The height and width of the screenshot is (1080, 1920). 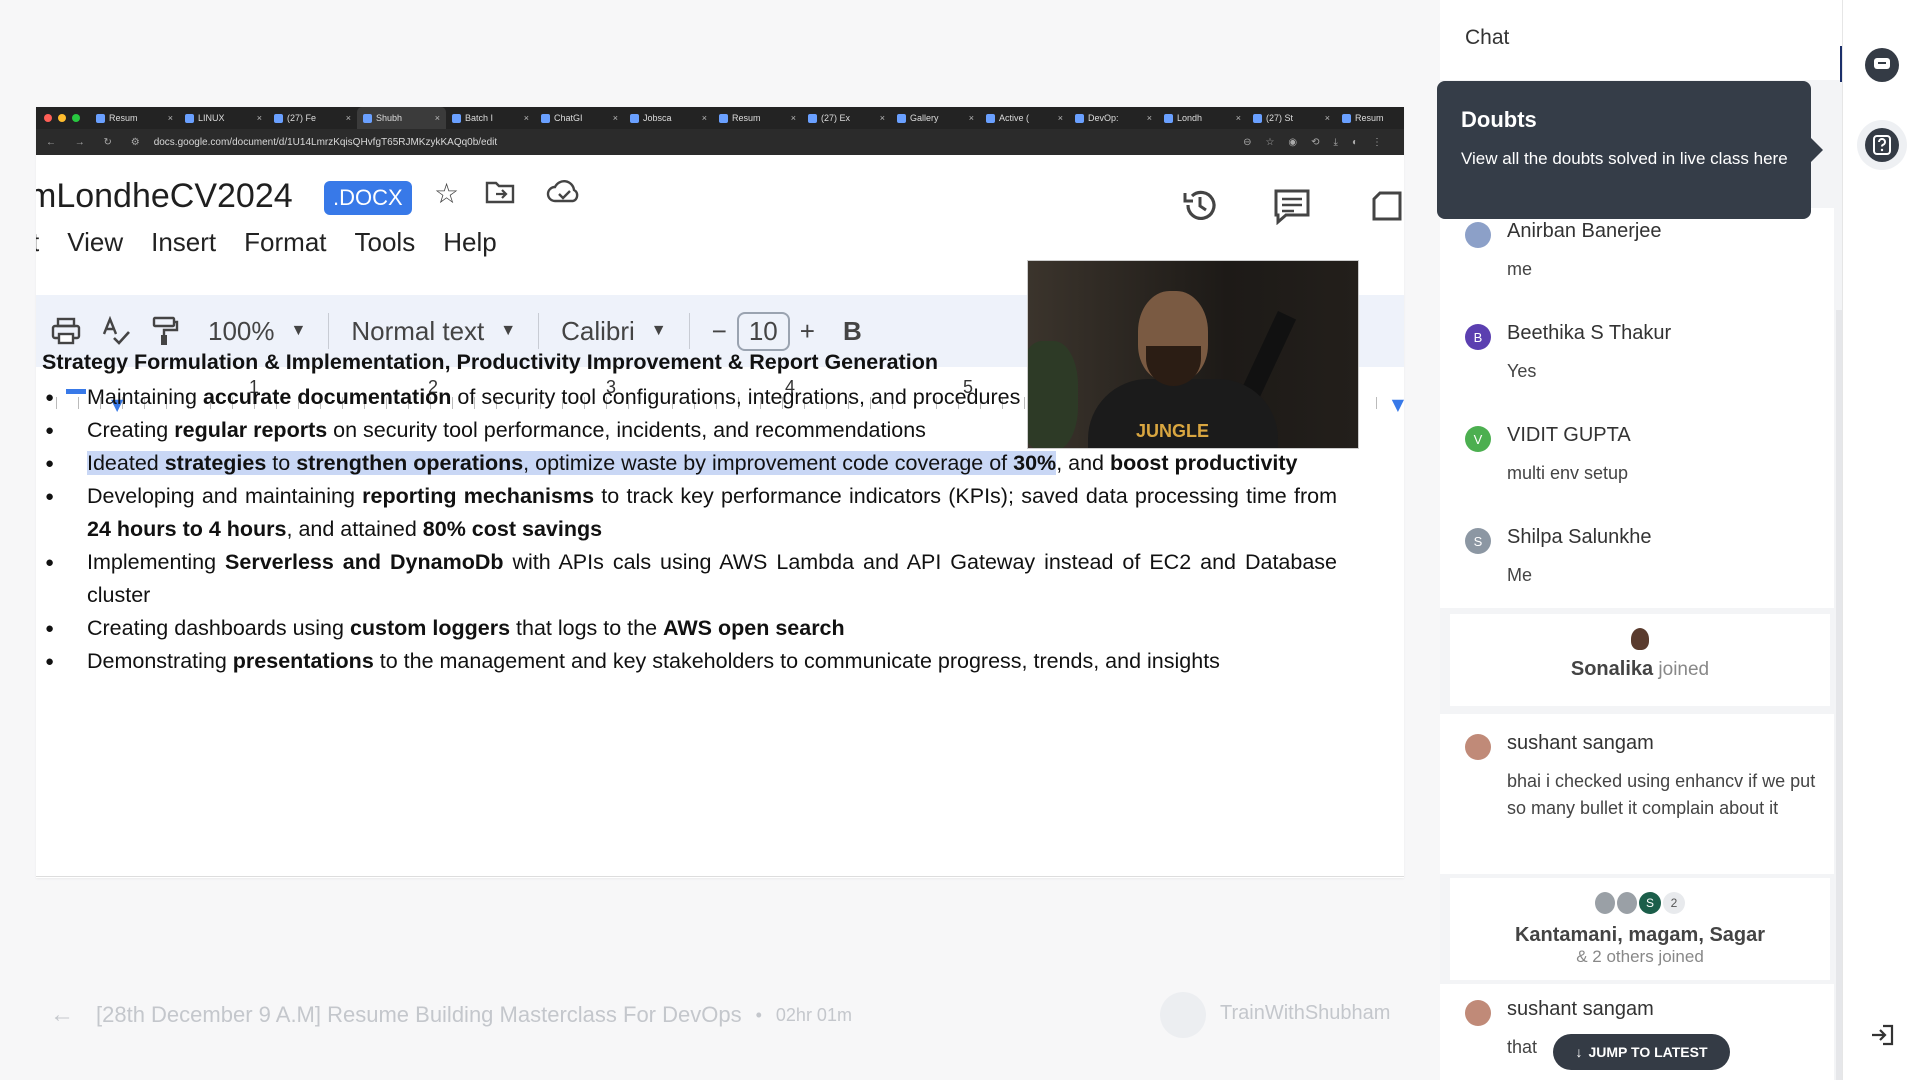 What do you see at coordinates (1035, 463) in the screenshot?
I see `bold-text-run: 30%` at bounding box center [1035, 463].